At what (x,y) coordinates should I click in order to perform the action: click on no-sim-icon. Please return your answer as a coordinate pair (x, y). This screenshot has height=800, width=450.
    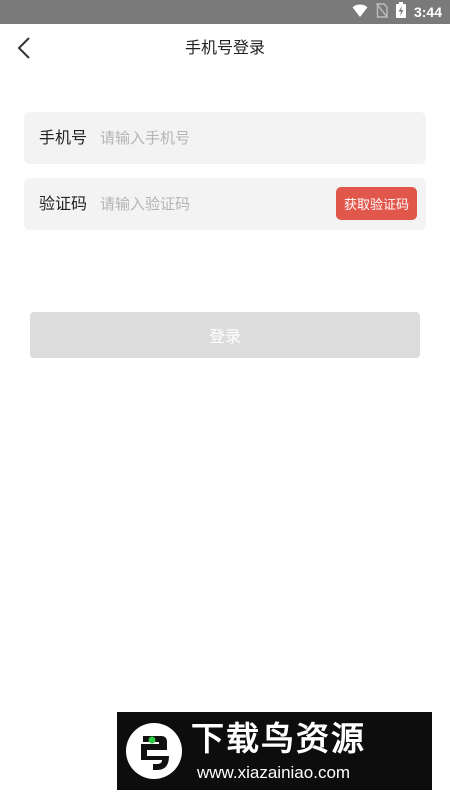
    Looking at the image, I should click on (382, 12).